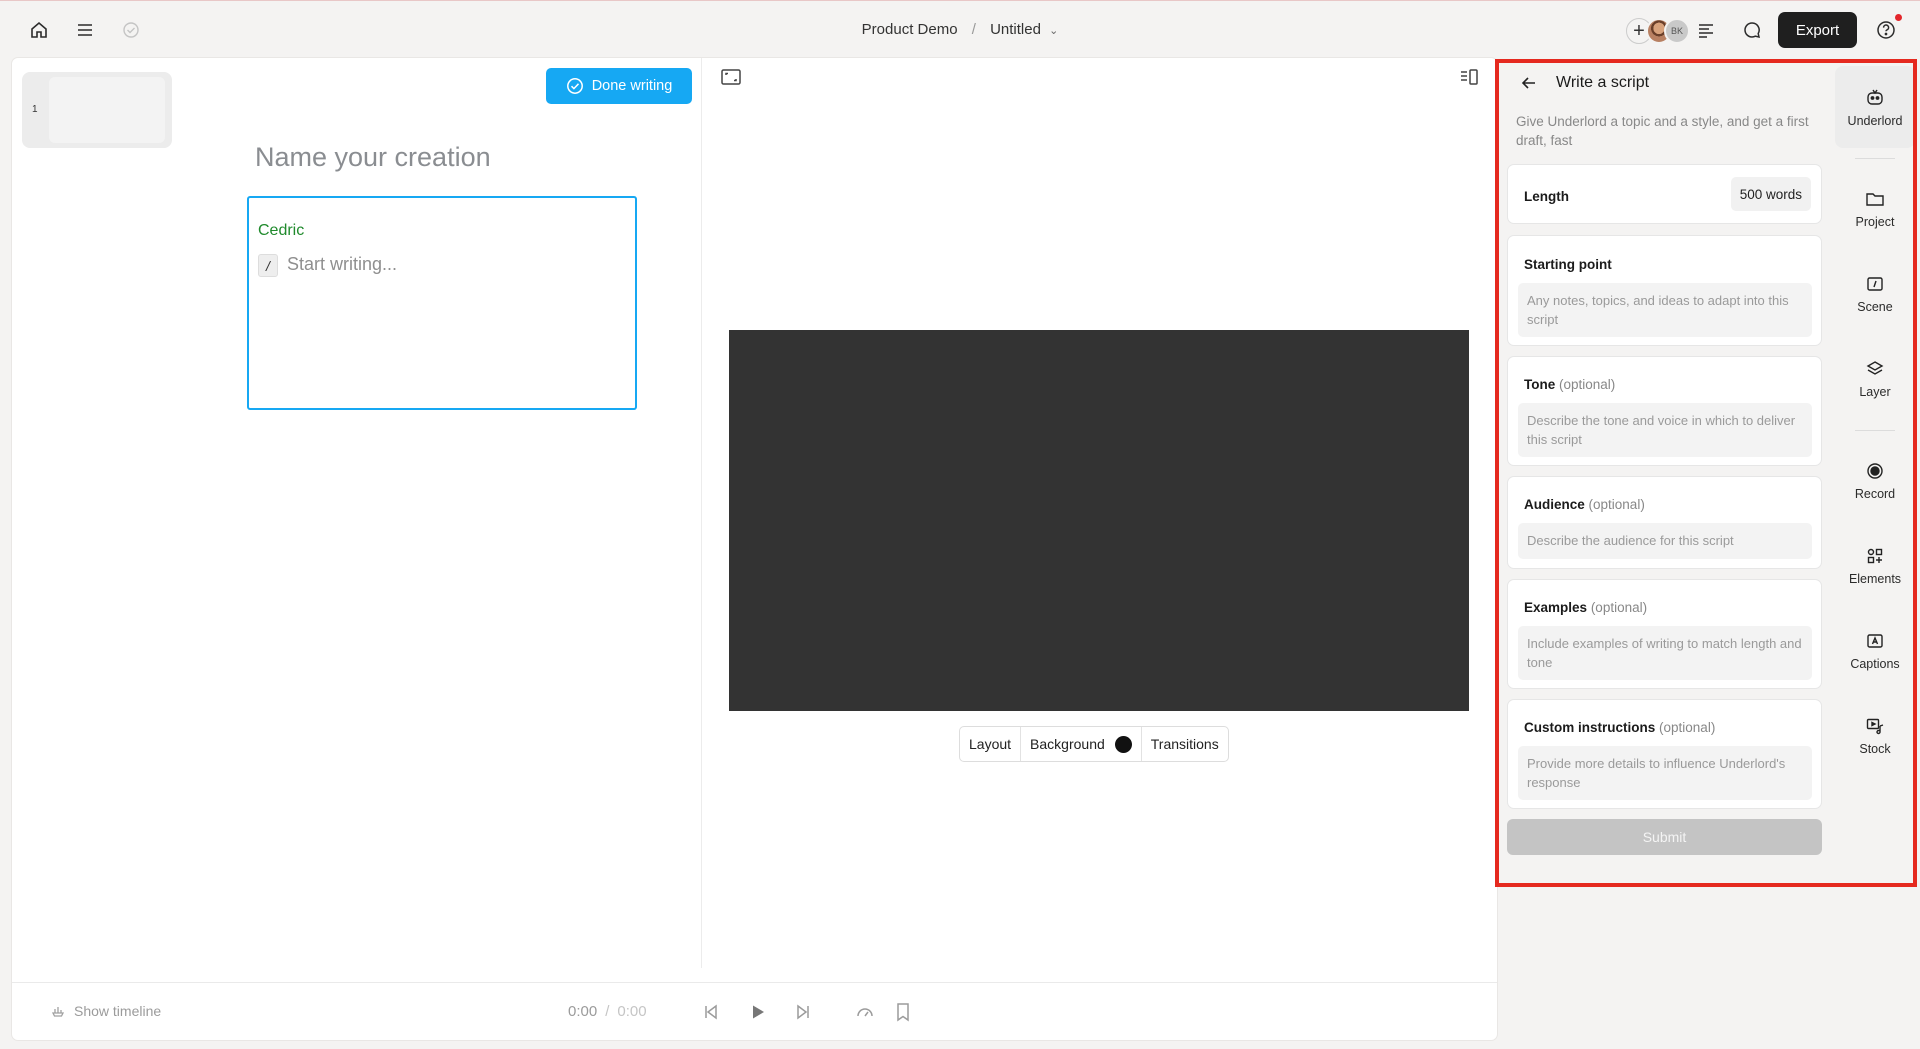  I want to click on skip-back-icon, so click(711, 1012).